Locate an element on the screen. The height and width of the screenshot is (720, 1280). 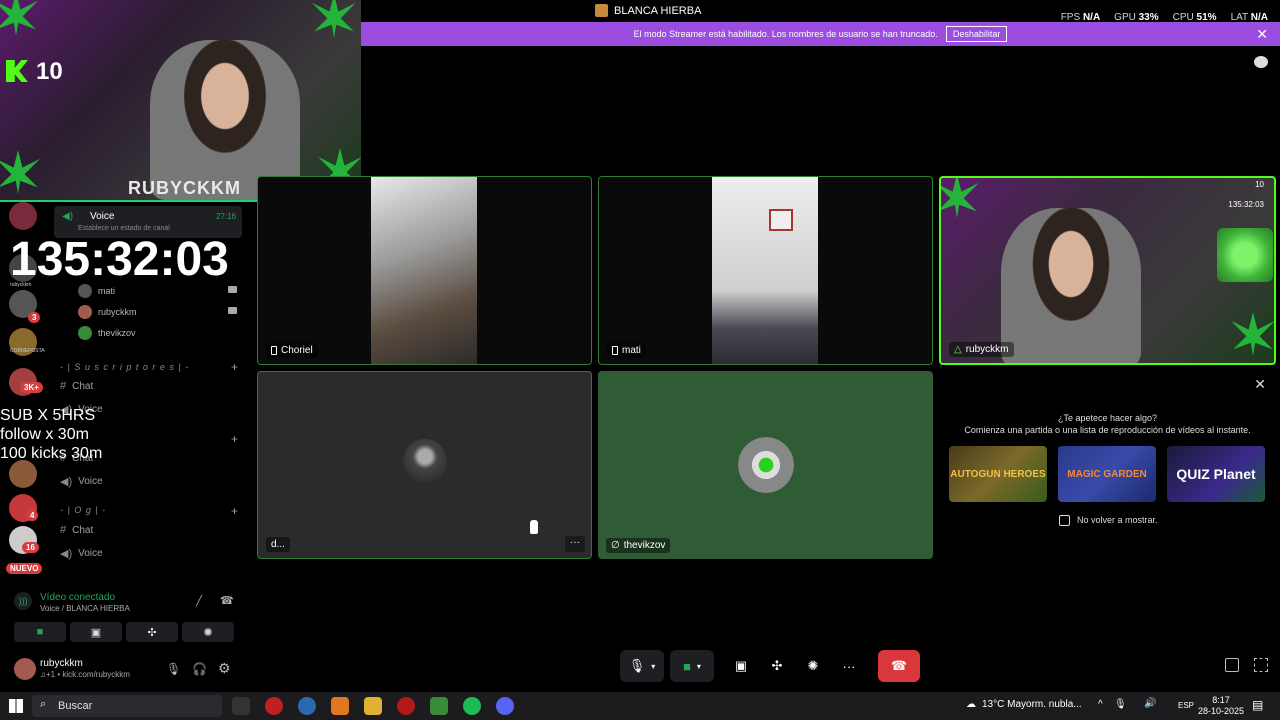
hash-icon: # is located at coordinates (63, 530).